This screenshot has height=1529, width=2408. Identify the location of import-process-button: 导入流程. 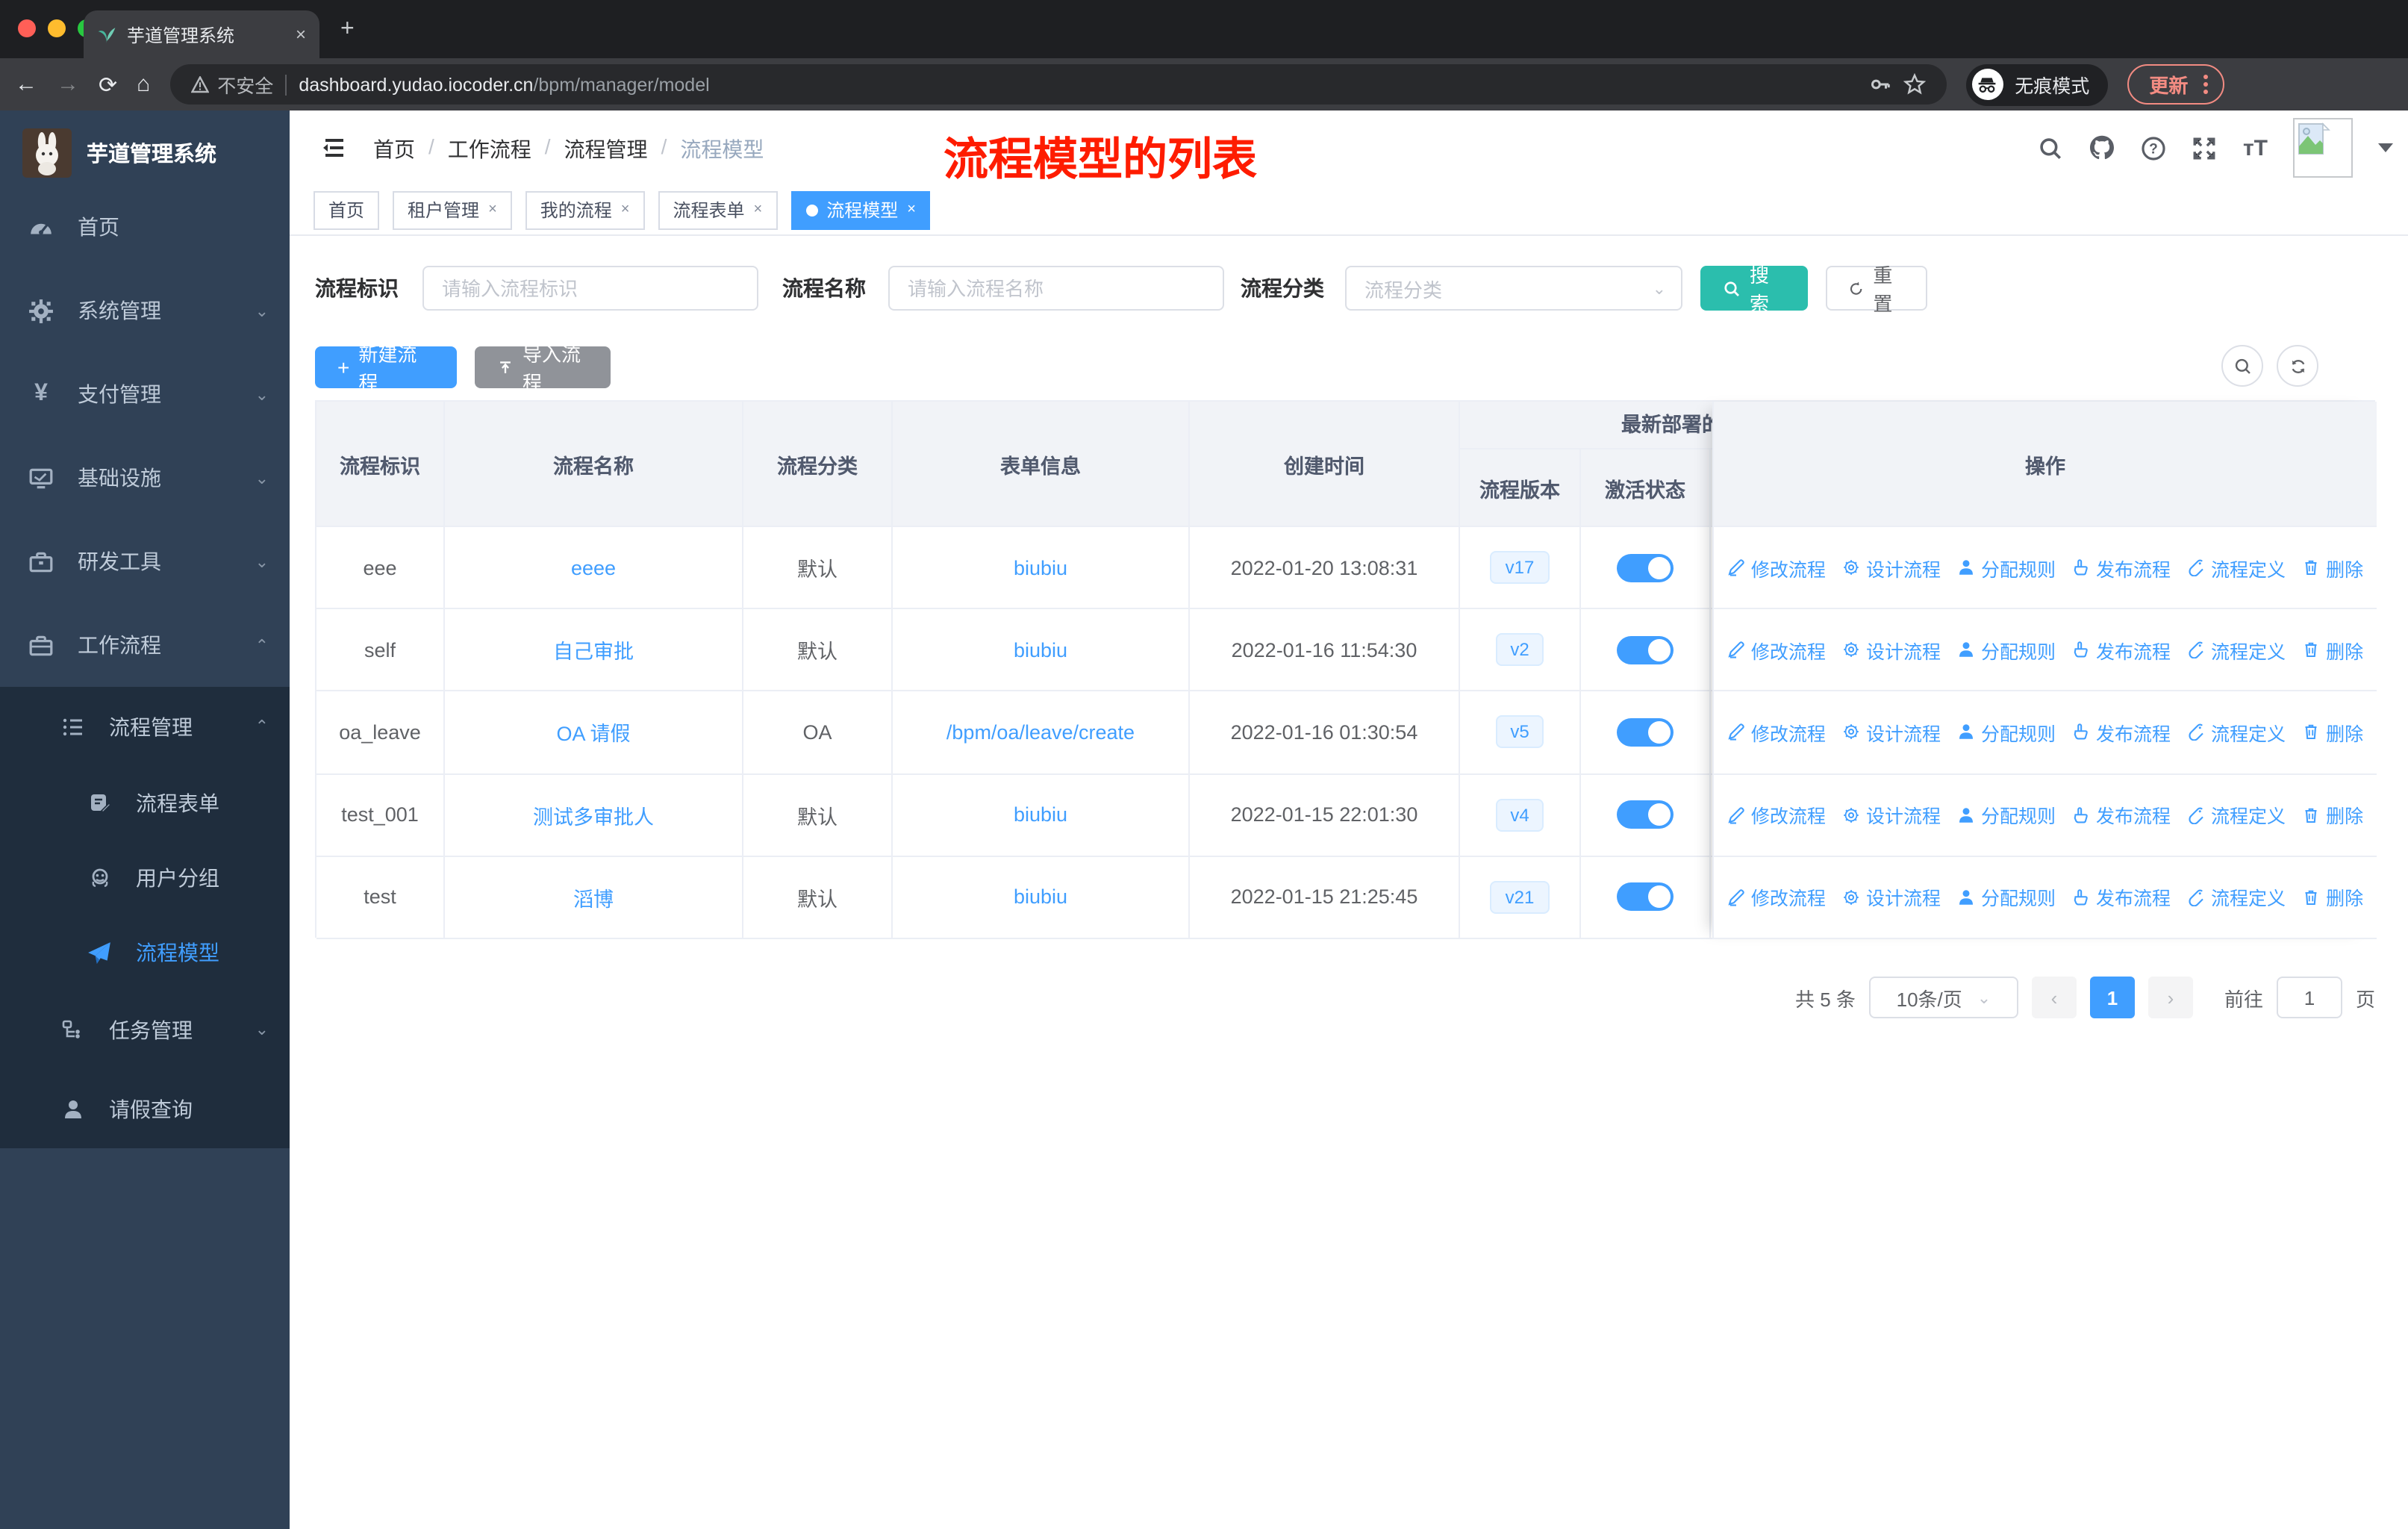
(543, 369).